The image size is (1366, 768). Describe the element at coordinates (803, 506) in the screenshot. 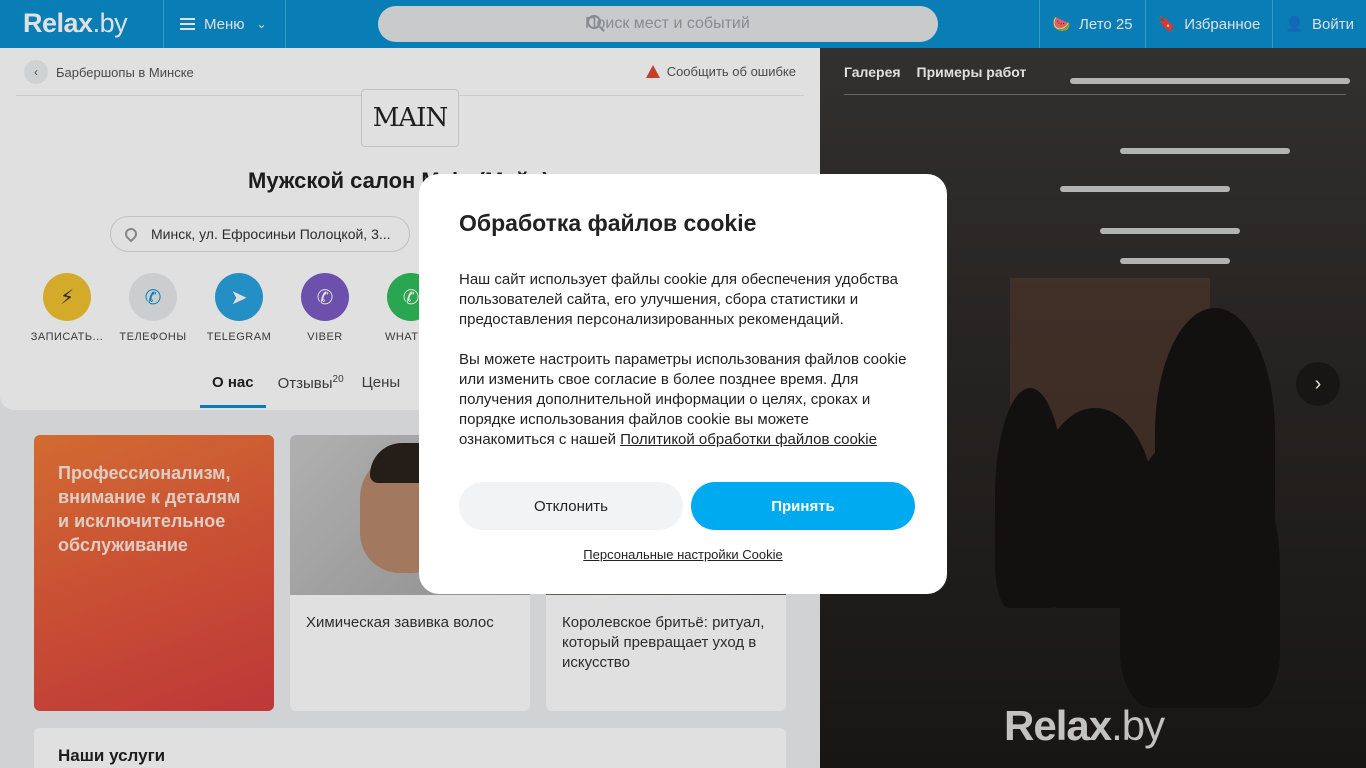

I see `accept-button: Принять` at that location.